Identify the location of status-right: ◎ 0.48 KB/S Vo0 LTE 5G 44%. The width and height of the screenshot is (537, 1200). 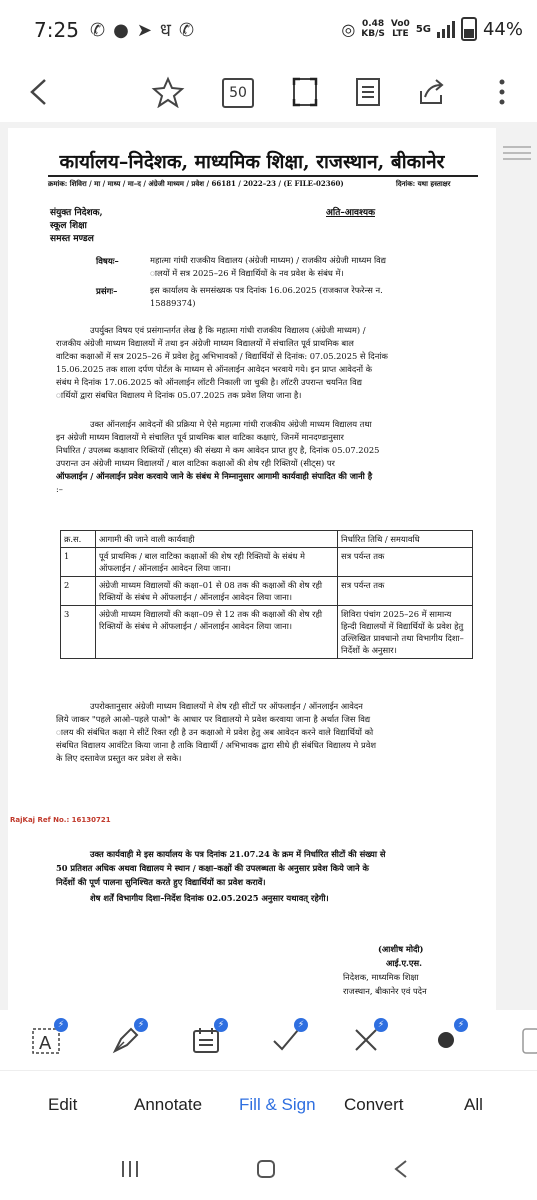
(432, 29).